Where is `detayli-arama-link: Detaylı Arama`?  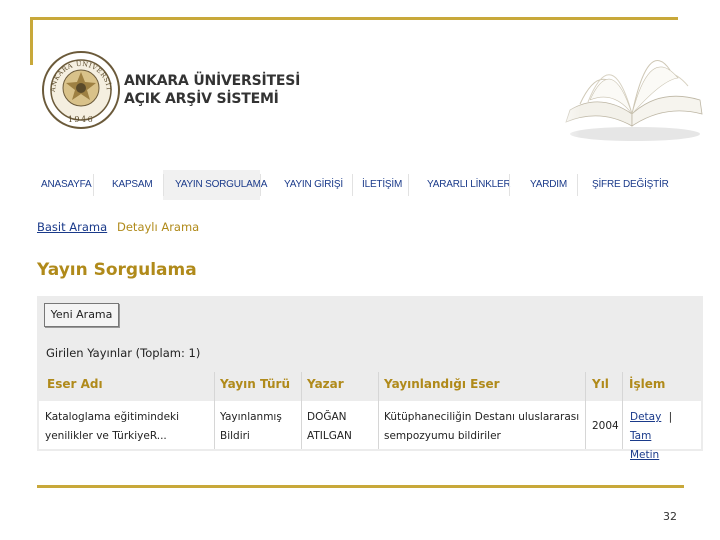
detayli-arama-link: Detaylı Arama is located at coordinates (158, 227).